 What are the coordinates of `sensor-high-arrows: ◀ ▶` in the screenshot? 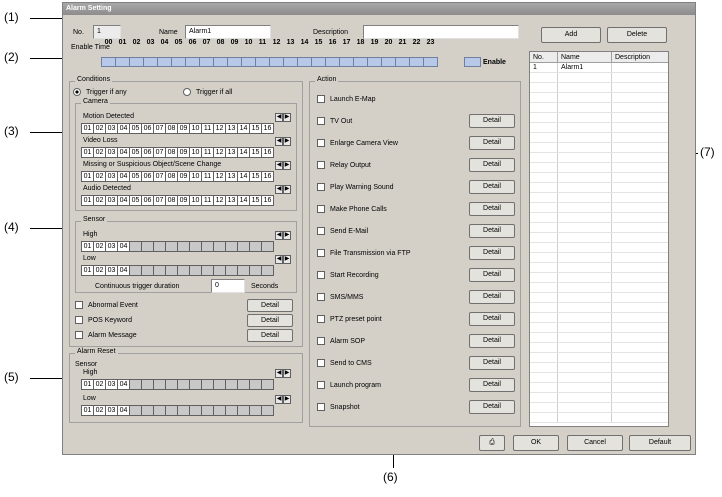 It's located at (283, 235).